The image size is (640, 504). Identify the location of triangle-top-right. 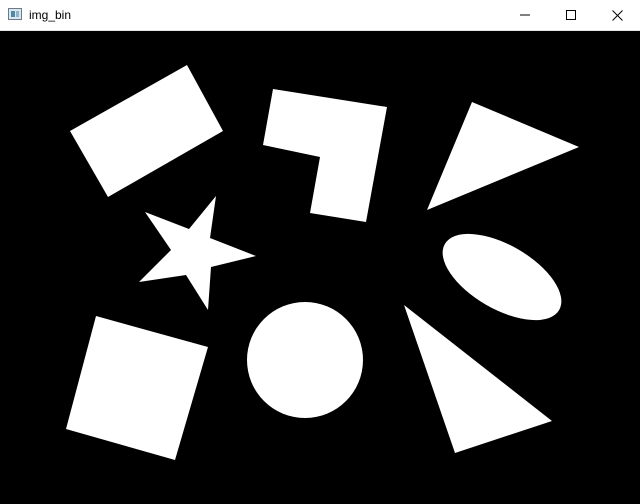
(503, 156).